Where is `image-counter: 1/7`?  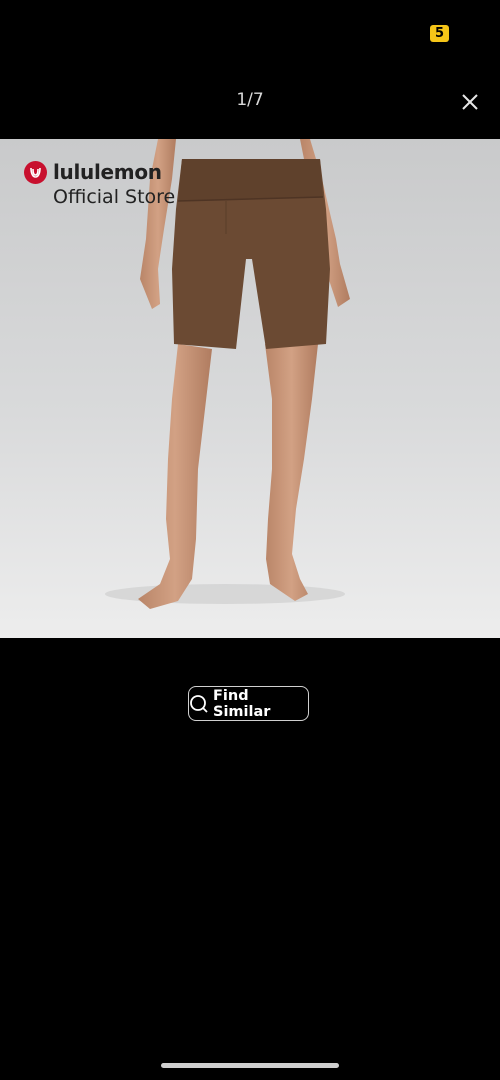 image-counter: 1/7 is located at coordinates (250, 100).